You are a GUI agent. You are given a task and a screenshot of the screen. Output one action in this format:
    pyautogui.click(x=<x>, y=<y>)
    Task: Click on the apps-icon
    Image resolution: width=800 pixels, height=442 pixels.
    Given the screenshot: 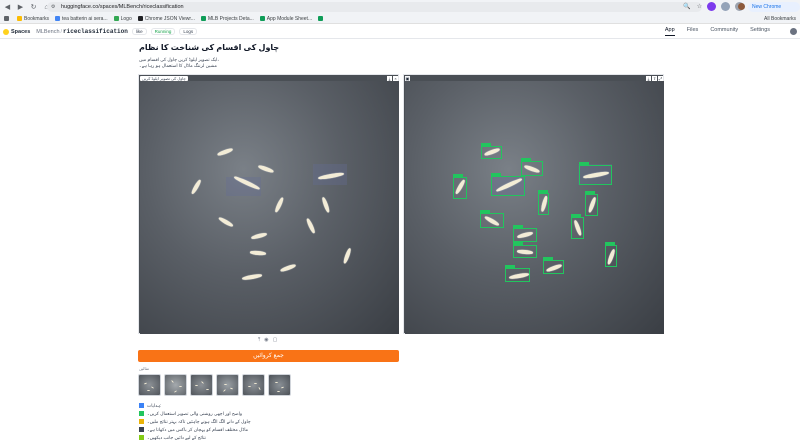 What is the action you would take?
    pyautogui.click(x=6, y=18)
    